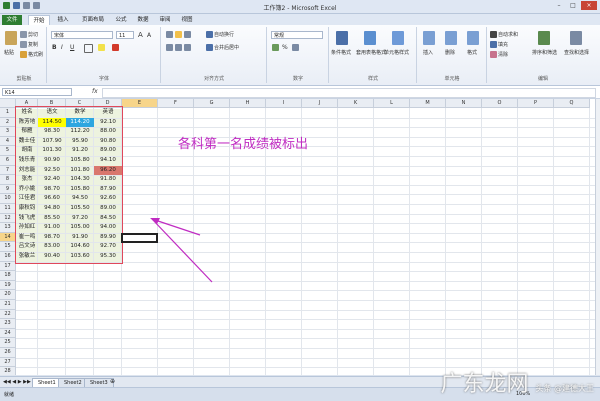 The width and height of the screenshot is (600, 401). Describe the element at coordinates (243, 144) in the screenshot. I see `annotation-text: 各科第一名成绩被标出` at that location.